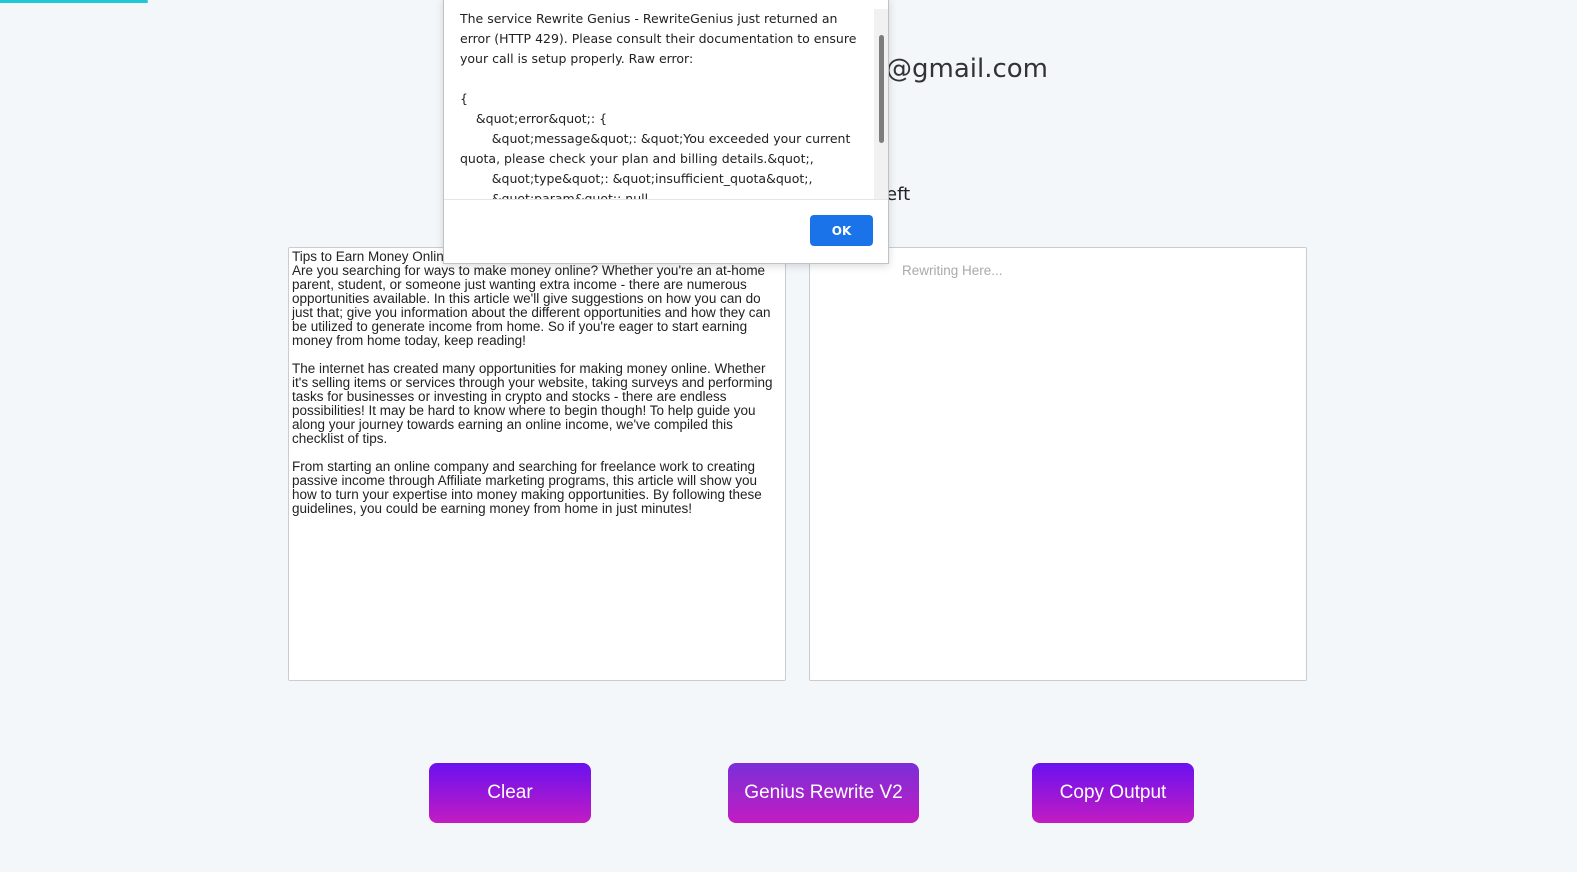  Describe the element at coordinates (841, 230) in the screenshot. I see `ok-button: OK` at that location.